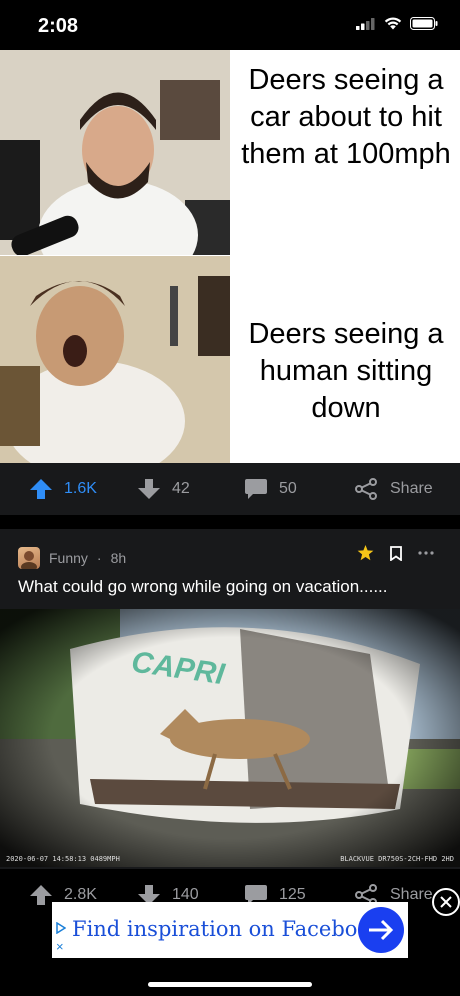  Describe the element at coordinates (58, 26) in the screenshot. I see `status-time: 2:08` at that location.